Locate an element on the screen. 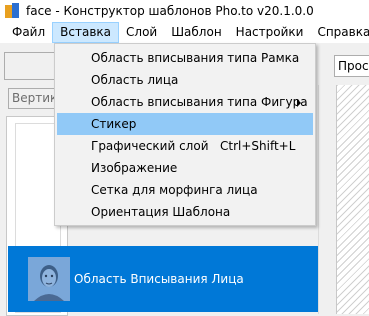  menu-item-label: Стикер is located at coordinates (114, 124).